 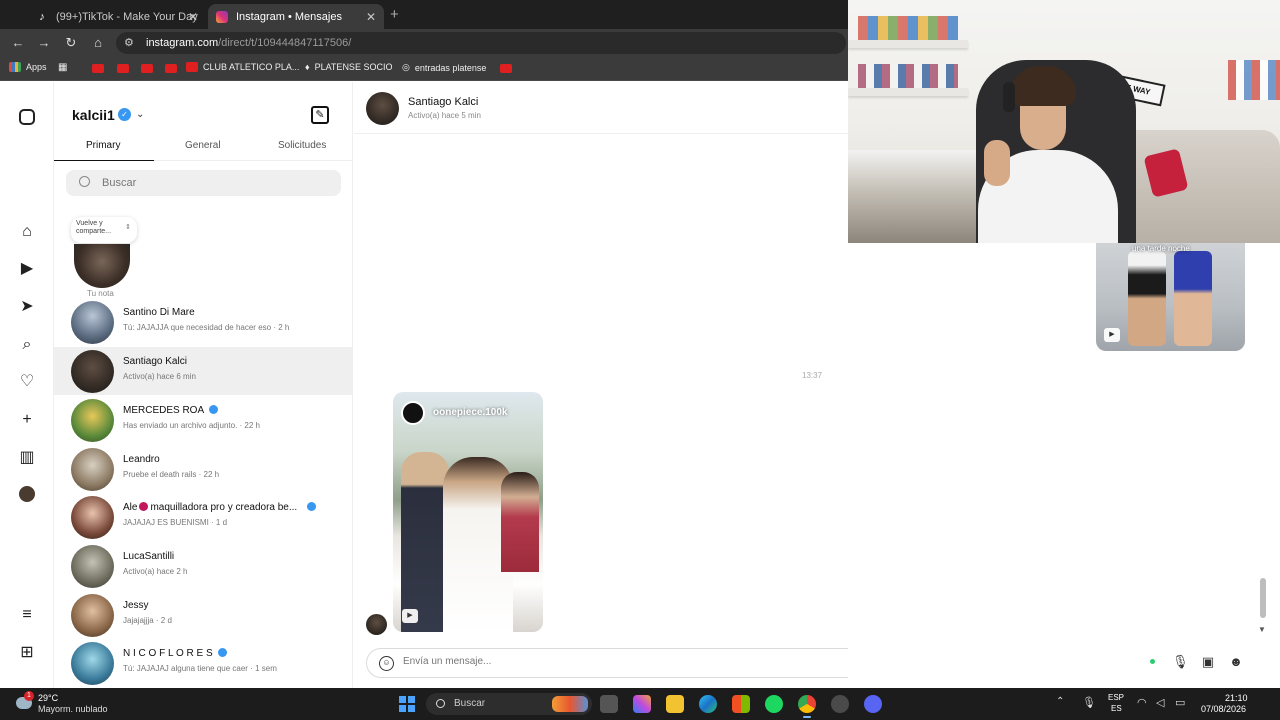 I want to click on chrome-icon, so click(x=807, y=706).